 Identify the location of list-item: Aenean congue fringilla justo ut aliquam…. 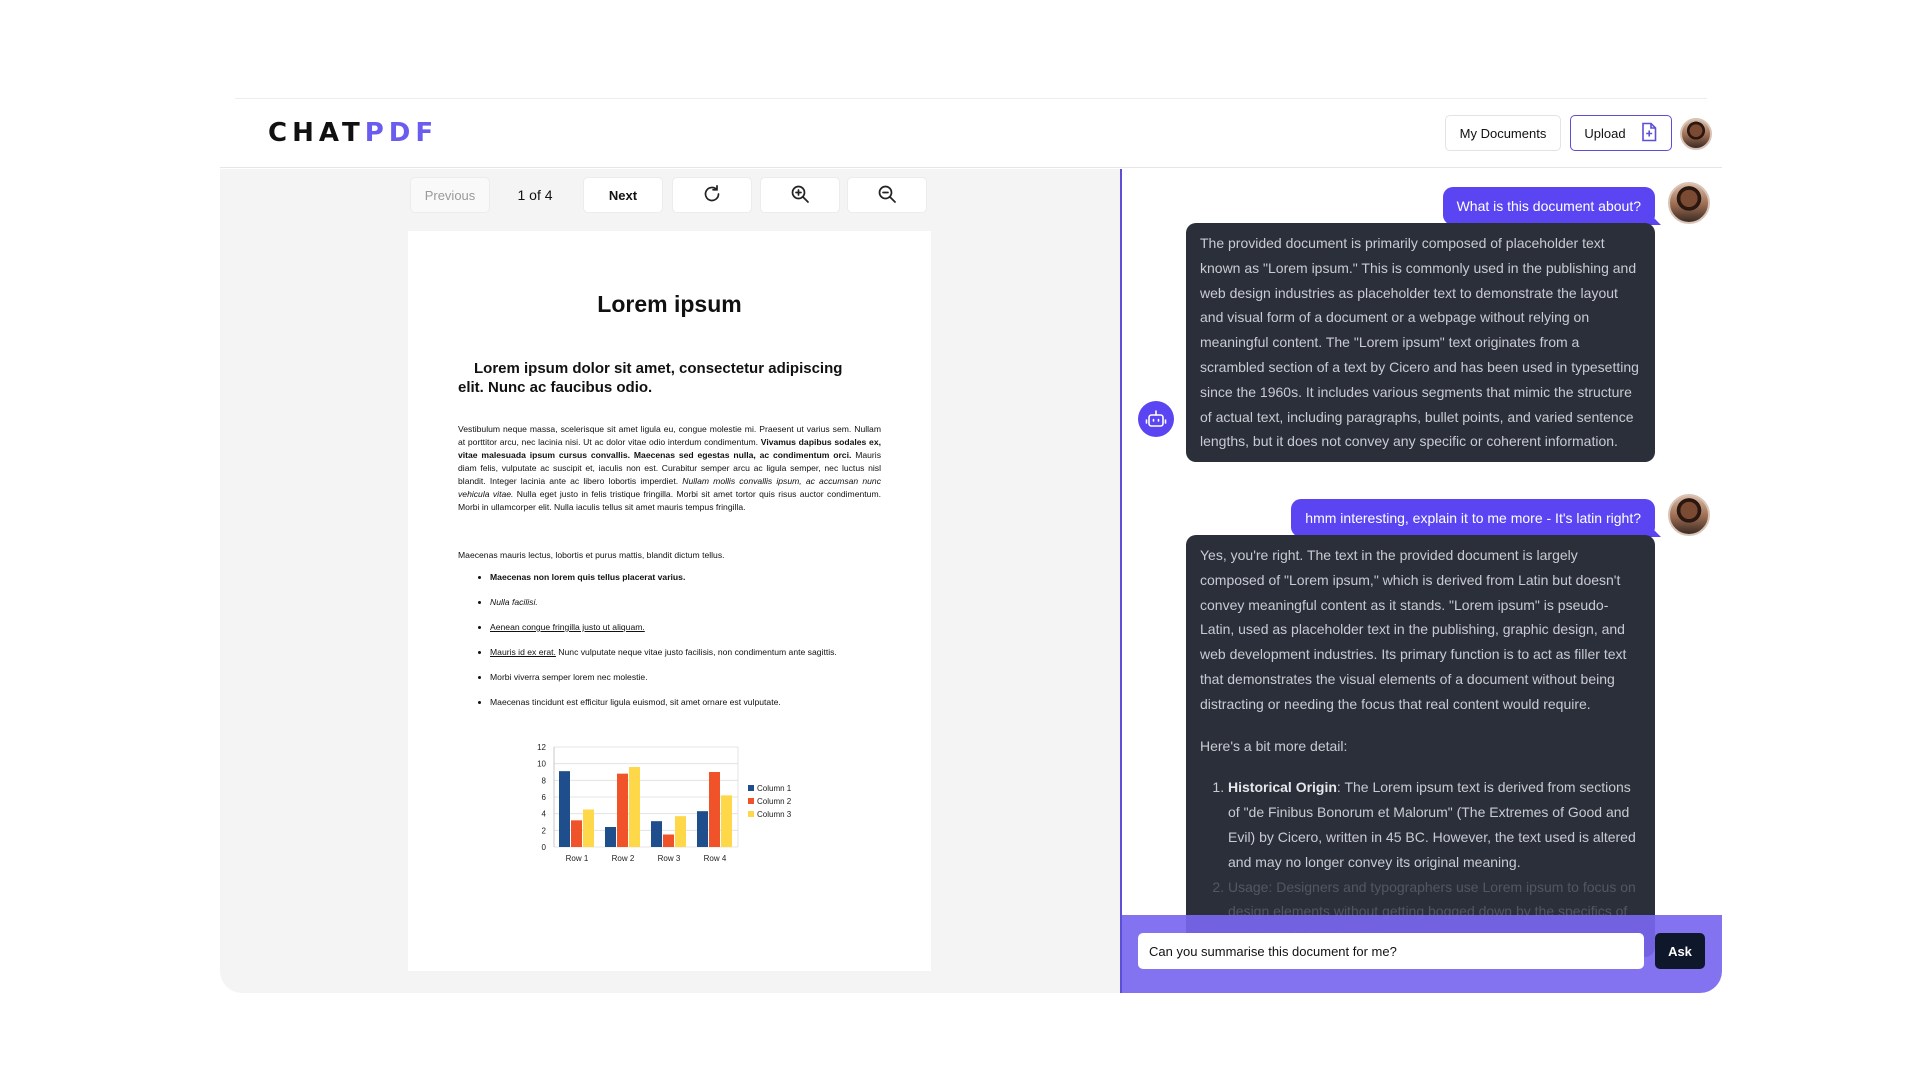
(685, 627).